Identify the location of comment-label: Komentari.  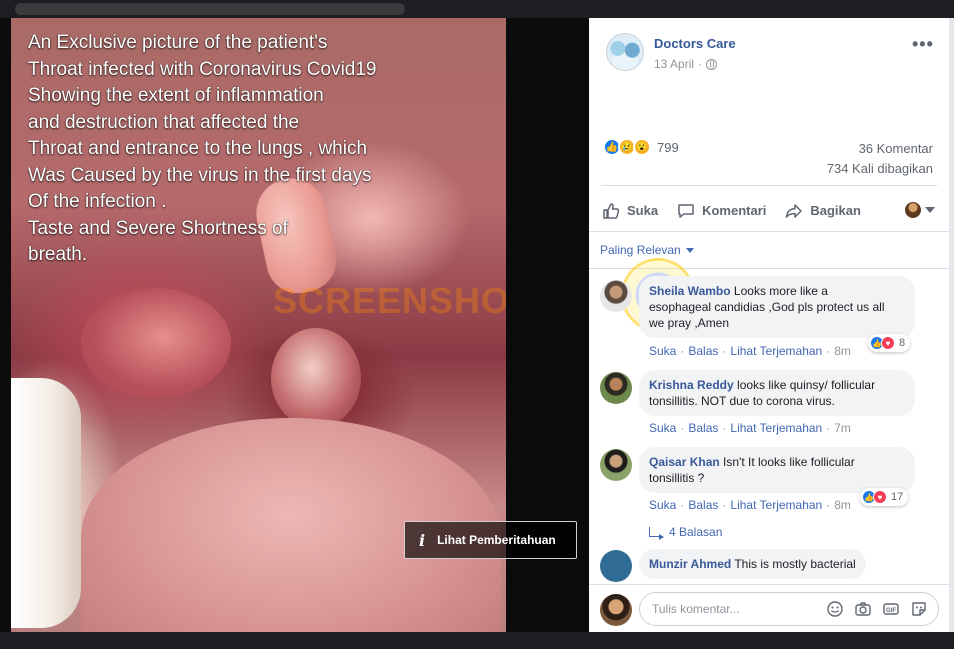
(734, 210).